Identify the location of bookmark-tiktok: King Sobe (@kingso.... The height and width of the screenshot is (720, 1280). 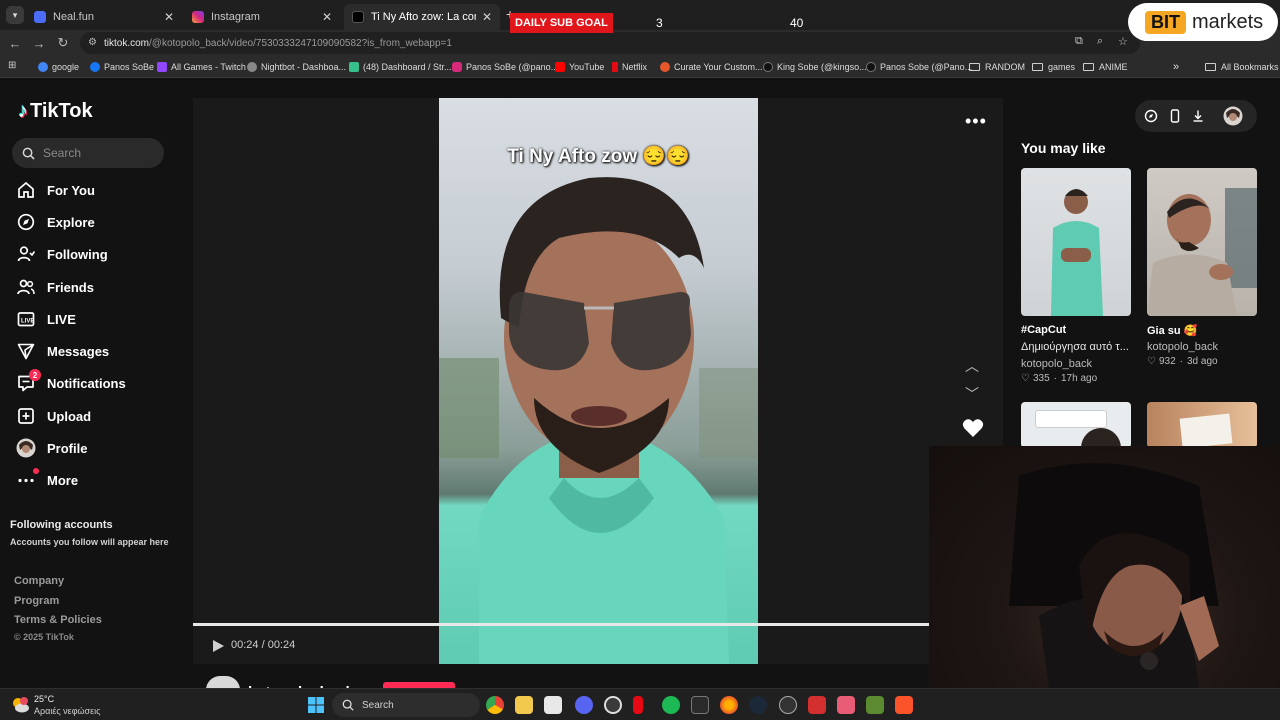
(815, 67).